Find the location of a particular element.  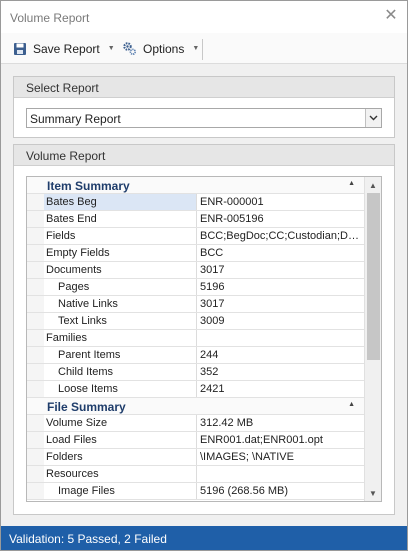

property-value: ENR-005196 is located at coordinates (280, 219).